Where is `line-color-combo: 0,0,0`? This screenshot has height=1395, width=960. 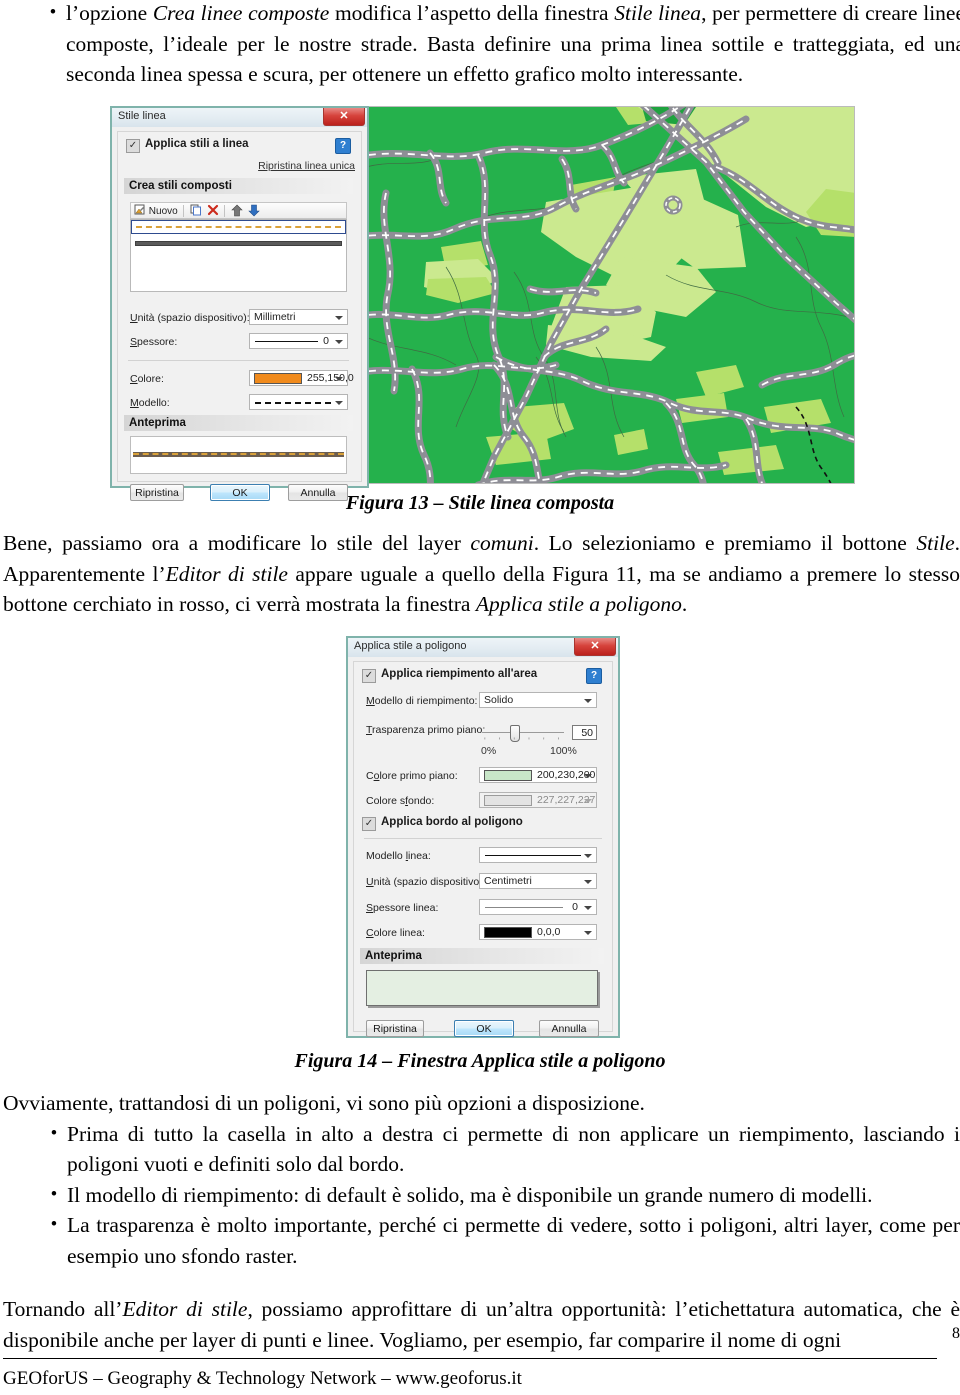 line-color-combo: 0,0,0 is located at coordinates (538, 932).